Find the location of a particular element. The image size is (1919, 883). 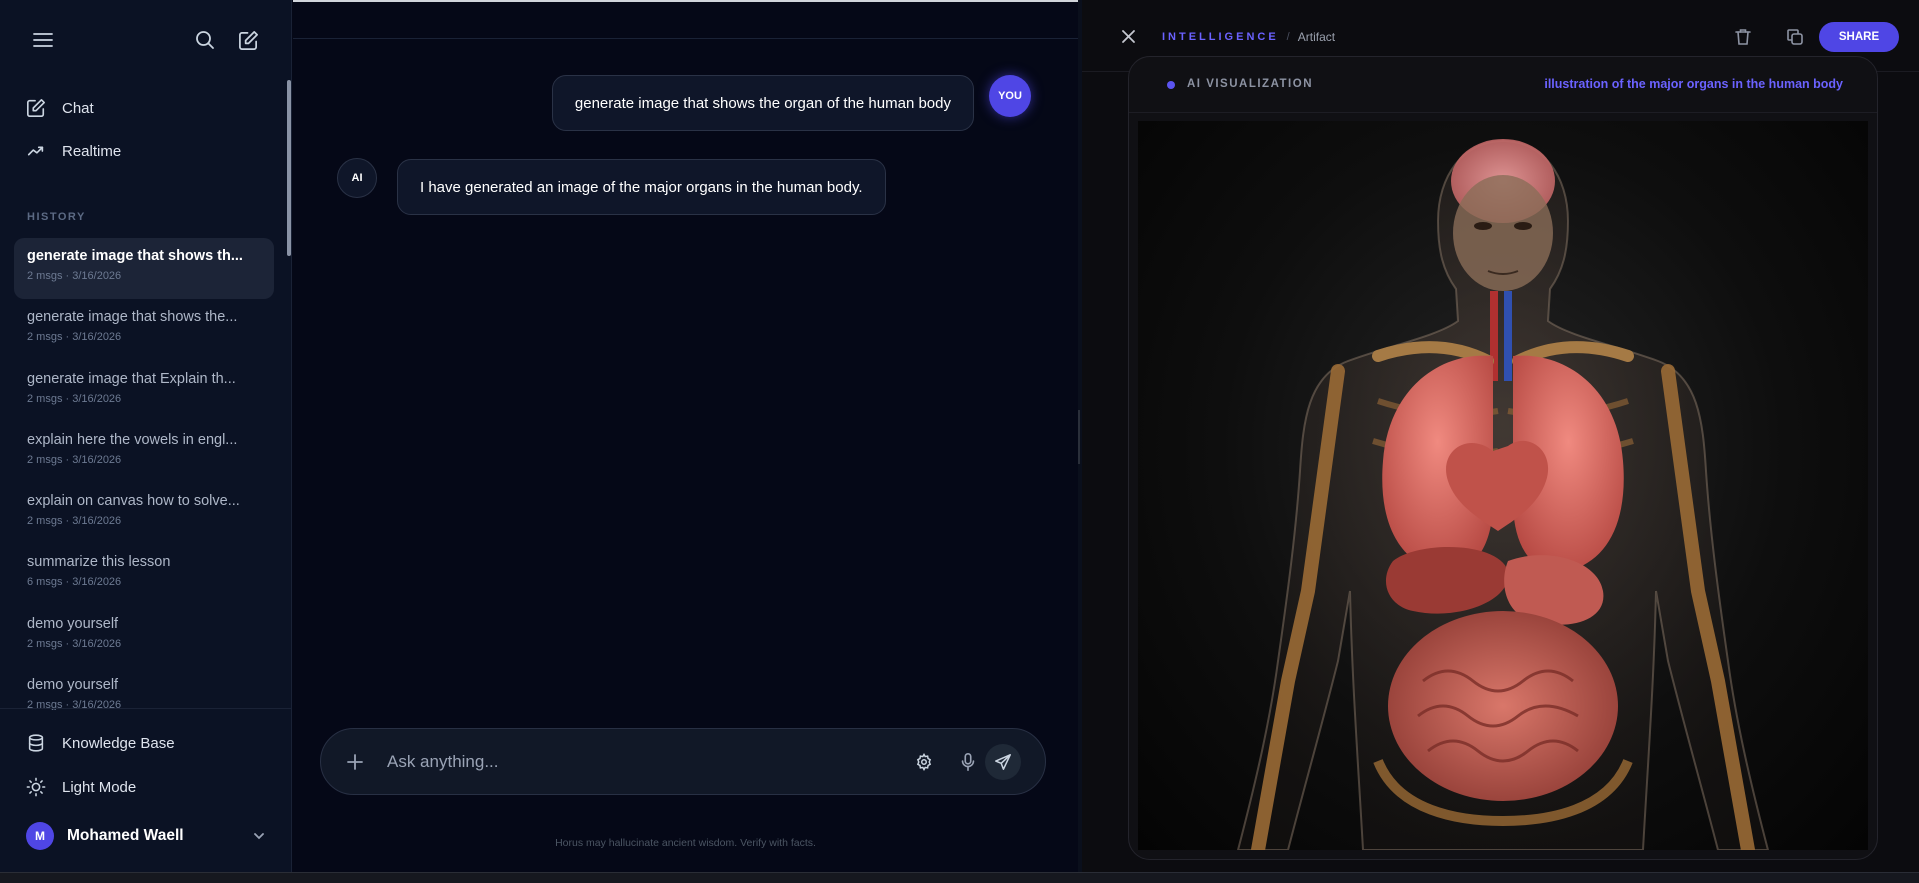

settings-icon is located at coordinates (924, 762).